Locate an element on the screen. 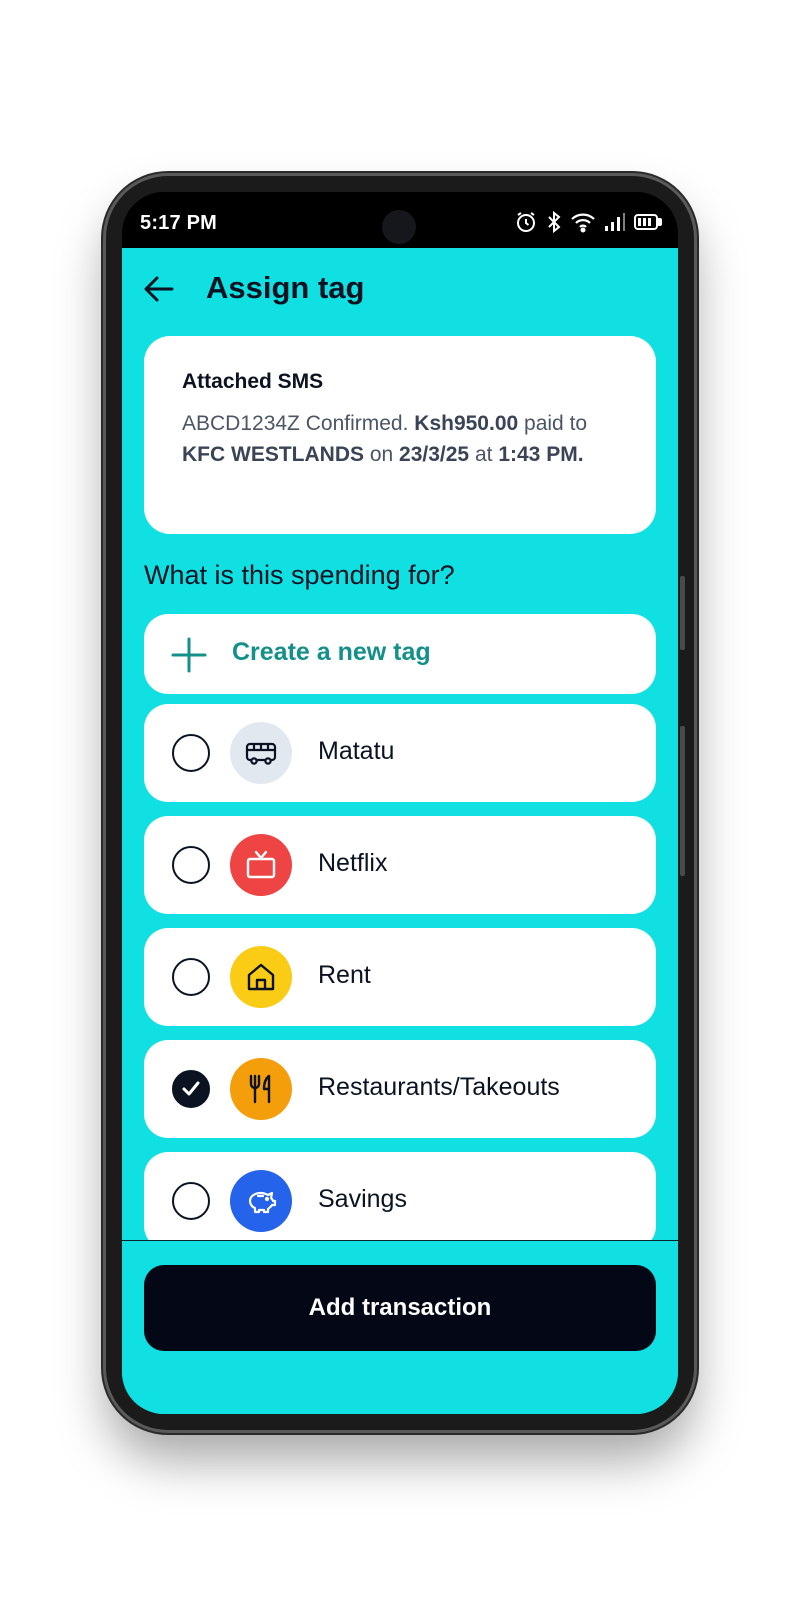  tag-row-matatu: Matatu is located at coordinates (400, 753).